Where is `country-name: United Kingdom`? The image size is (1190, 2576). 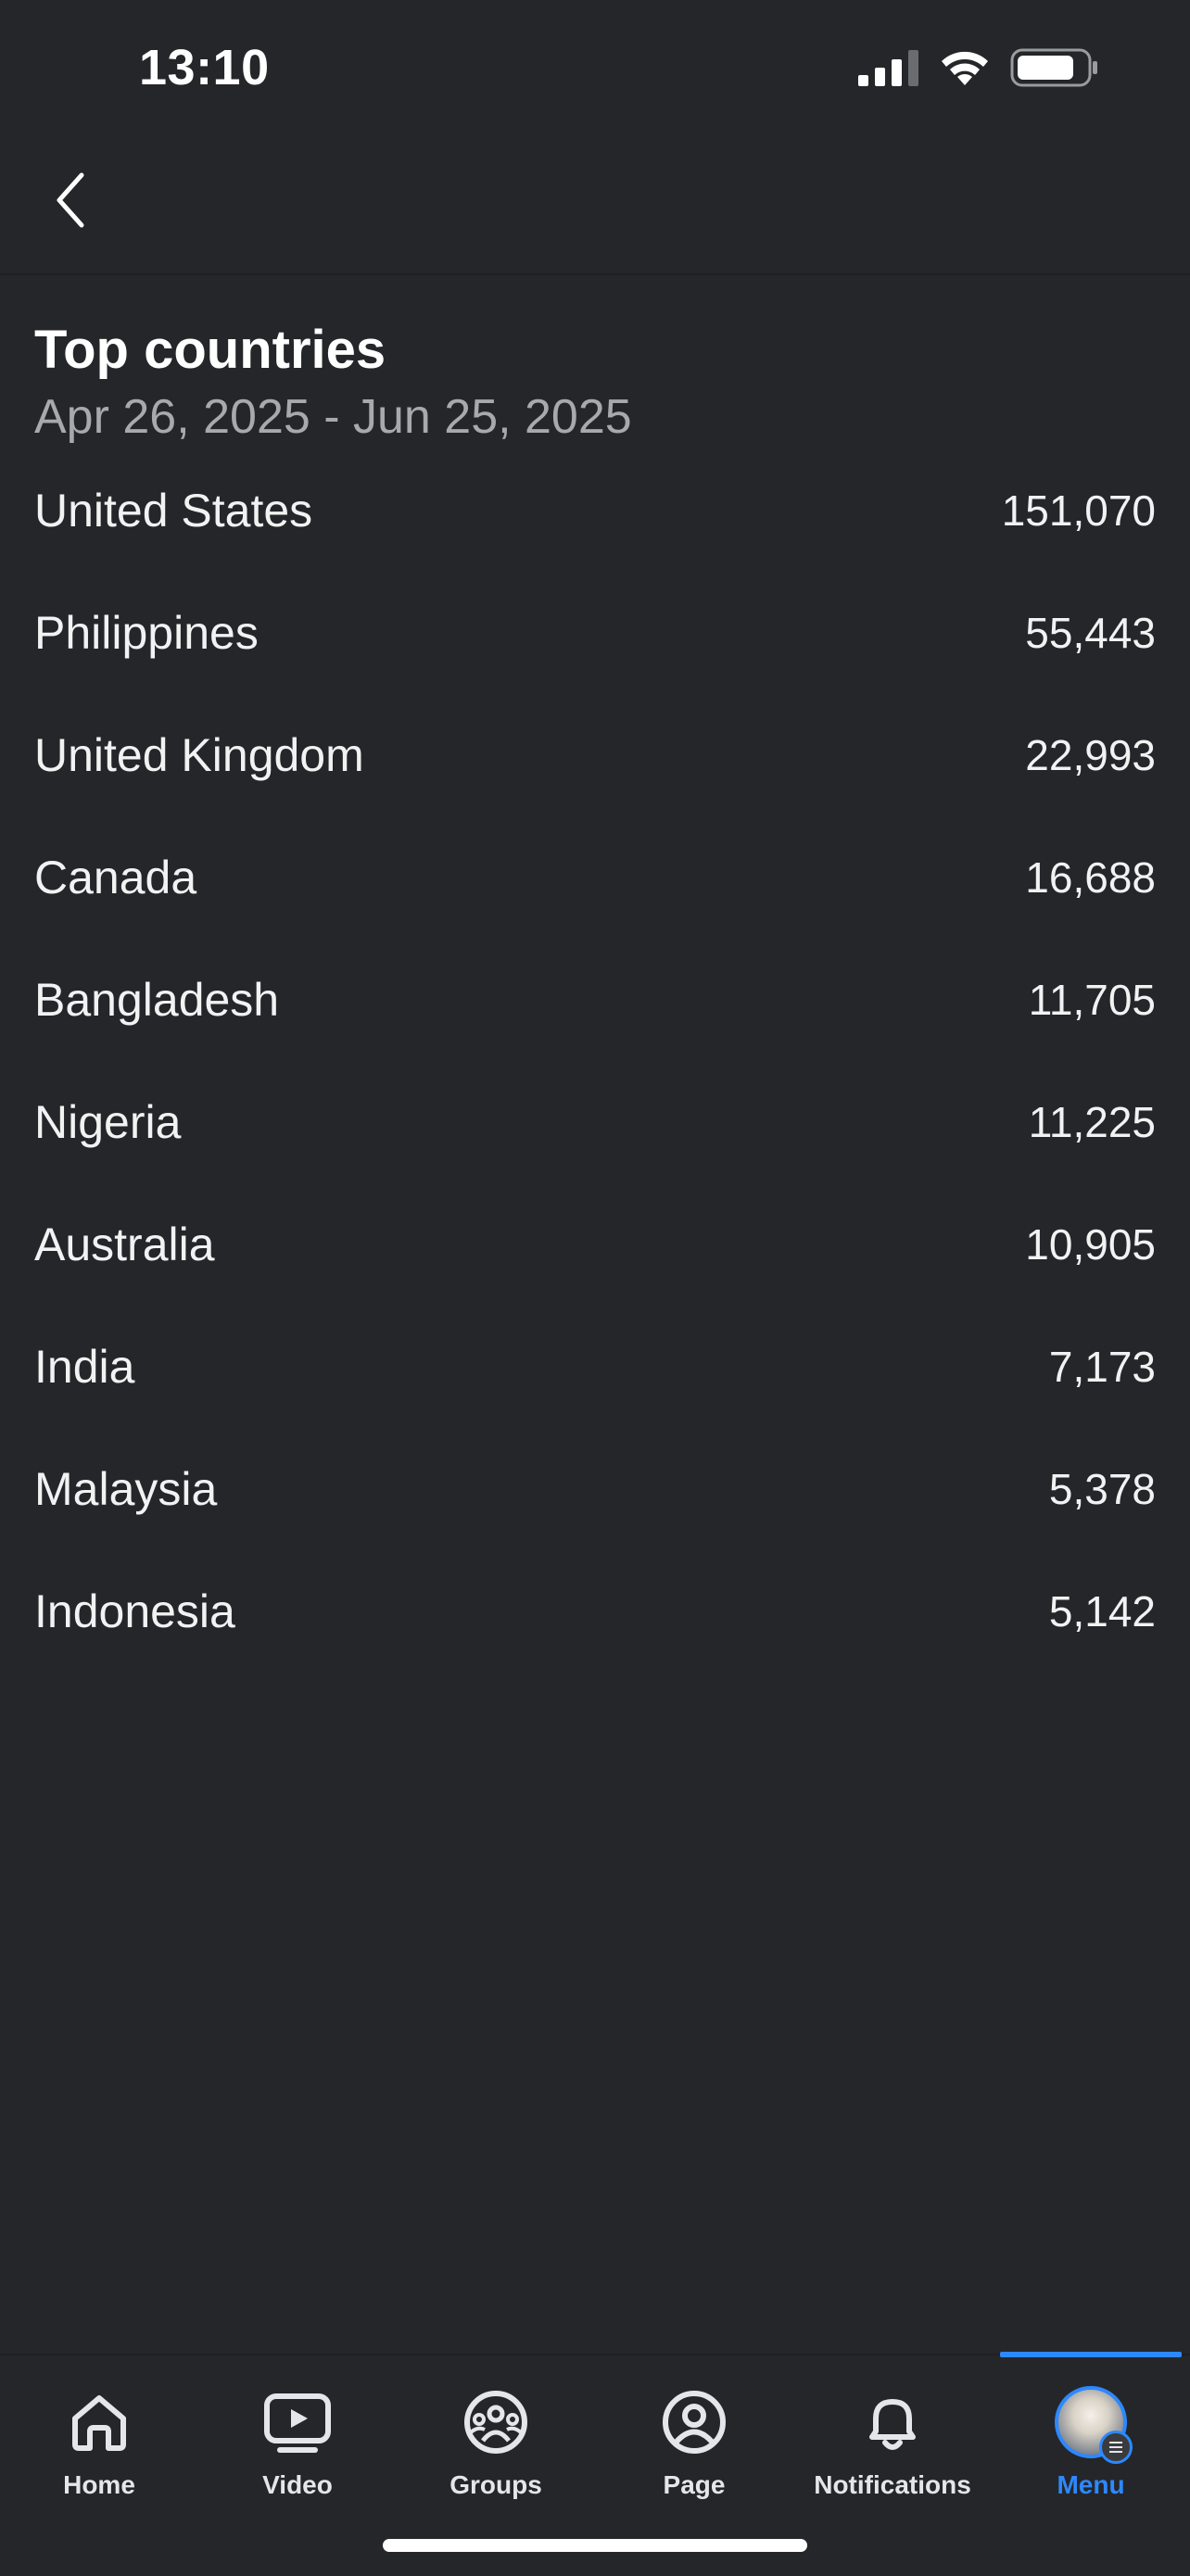 country-name: United Kingdom is located at coordinates (199, 755).